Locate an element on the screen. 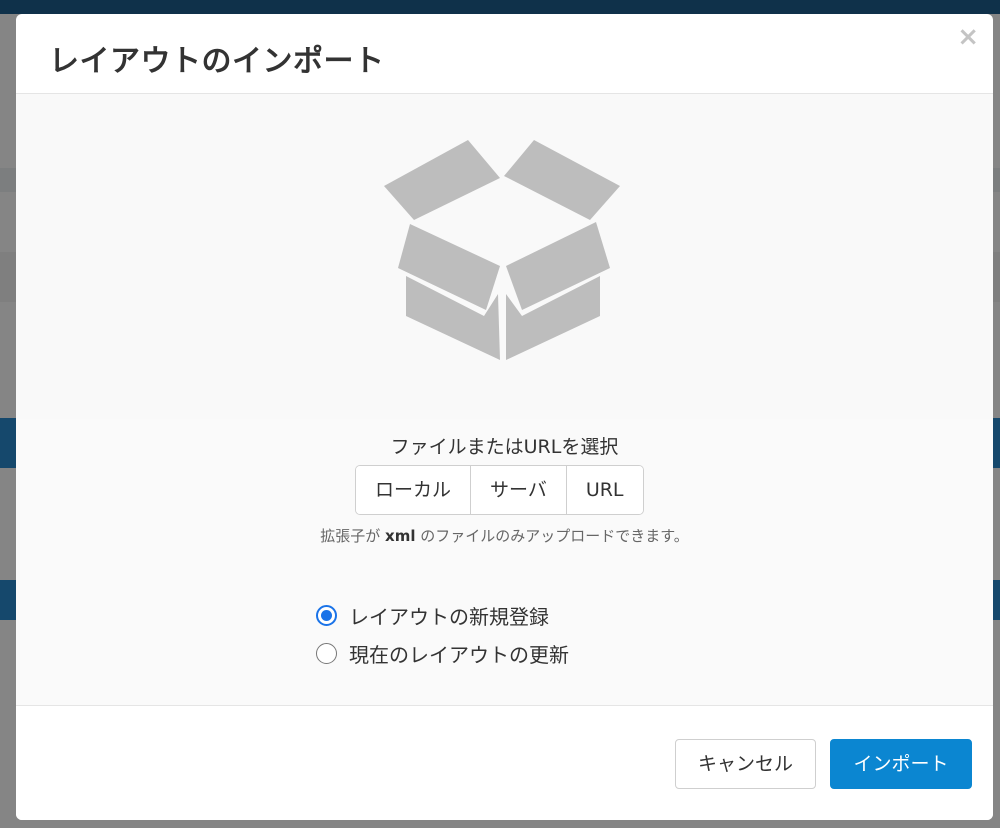  option-label: レイアウトの新規登録 is located at coordinates (449, 617).